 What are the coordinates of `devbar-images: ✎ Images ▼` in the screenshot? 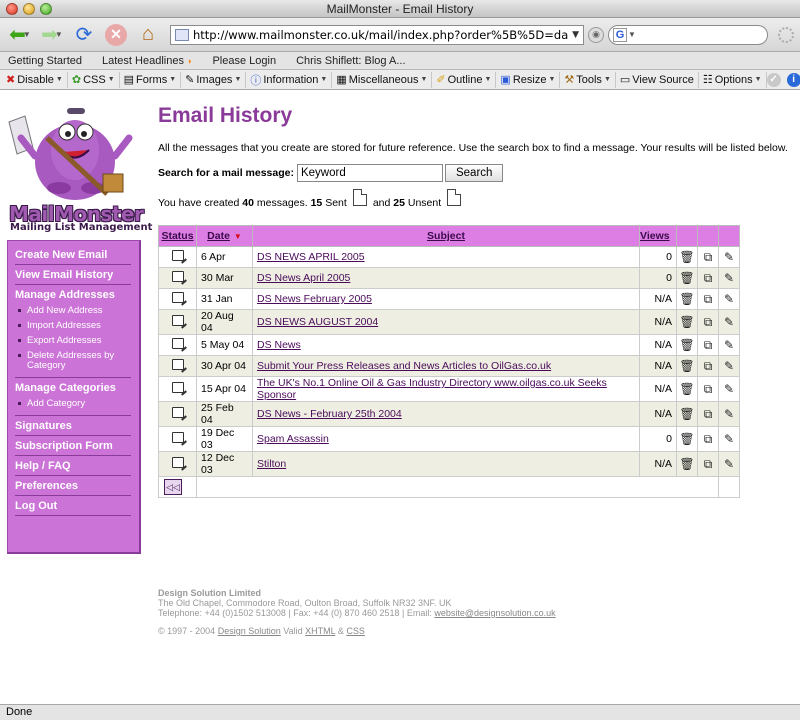 It's located at (214, 79).